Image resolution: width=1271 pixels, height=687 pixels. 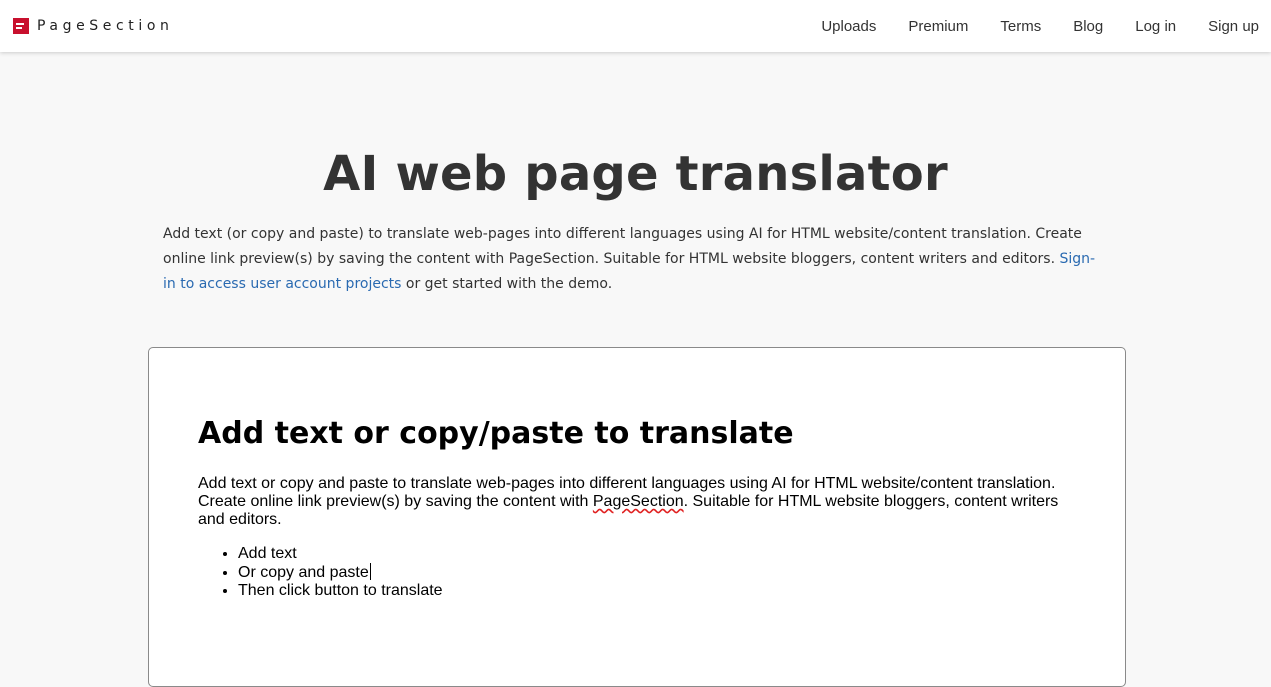 What do you see at coordinates (637, 433) in the screenshot?
I see `editor-heading: Add text or copy/paste to translate` at bounding box center [637, 433].